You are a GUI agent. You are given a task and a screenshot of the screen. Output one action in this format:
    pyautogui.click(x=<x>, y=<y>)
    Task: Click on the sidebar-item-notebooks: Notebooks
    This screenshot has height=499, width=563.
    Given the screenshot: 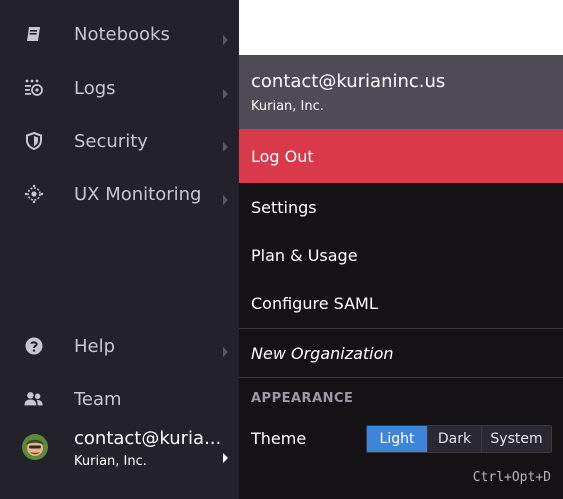 What is the action you would take?
    pyautogui.click(x=119, y=34)
    